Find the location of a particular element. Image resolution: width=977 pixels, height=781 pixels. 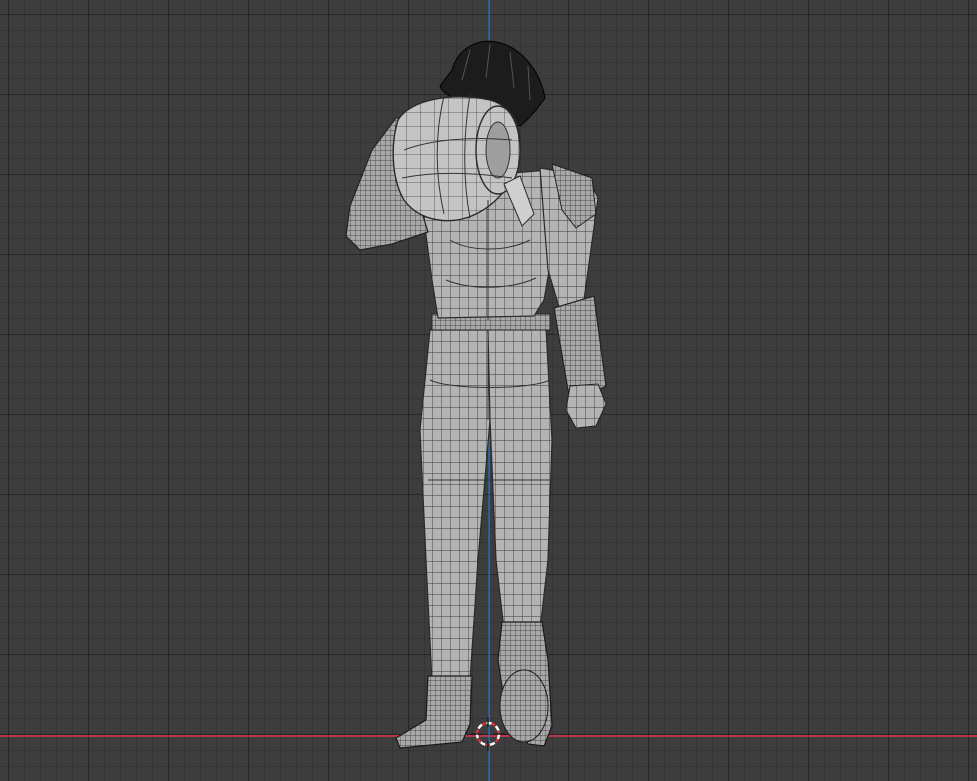

left-leg is located at coordinates (455, 506).